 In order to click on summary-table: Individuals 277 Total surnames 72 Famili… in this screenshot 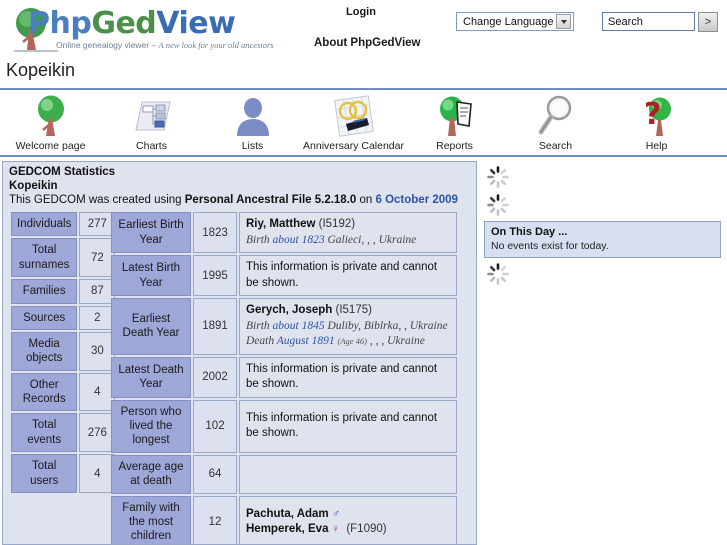, I will do `click(63, 352)`.